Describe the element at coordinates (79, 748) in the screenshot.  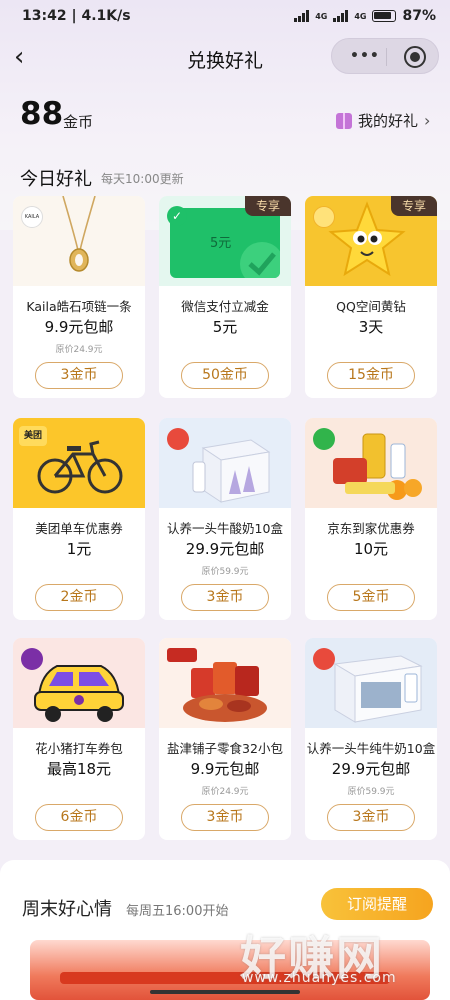
I see `product-name: 花小猪打车券包` at that location.